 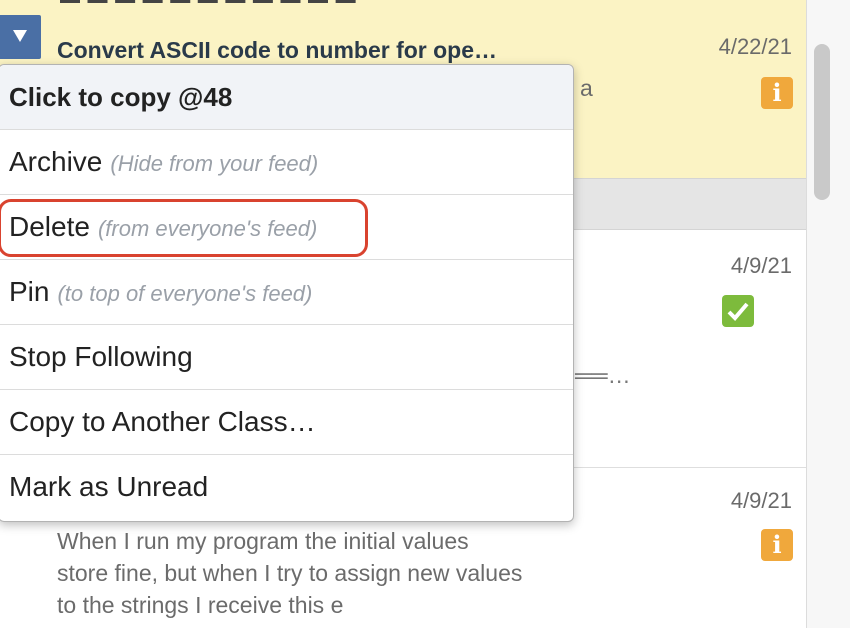 What do you see at coordinates (109, 486) in the screenshot?
I see `menu-item-label: Mark as Unread` at bounding box center [109, 486].